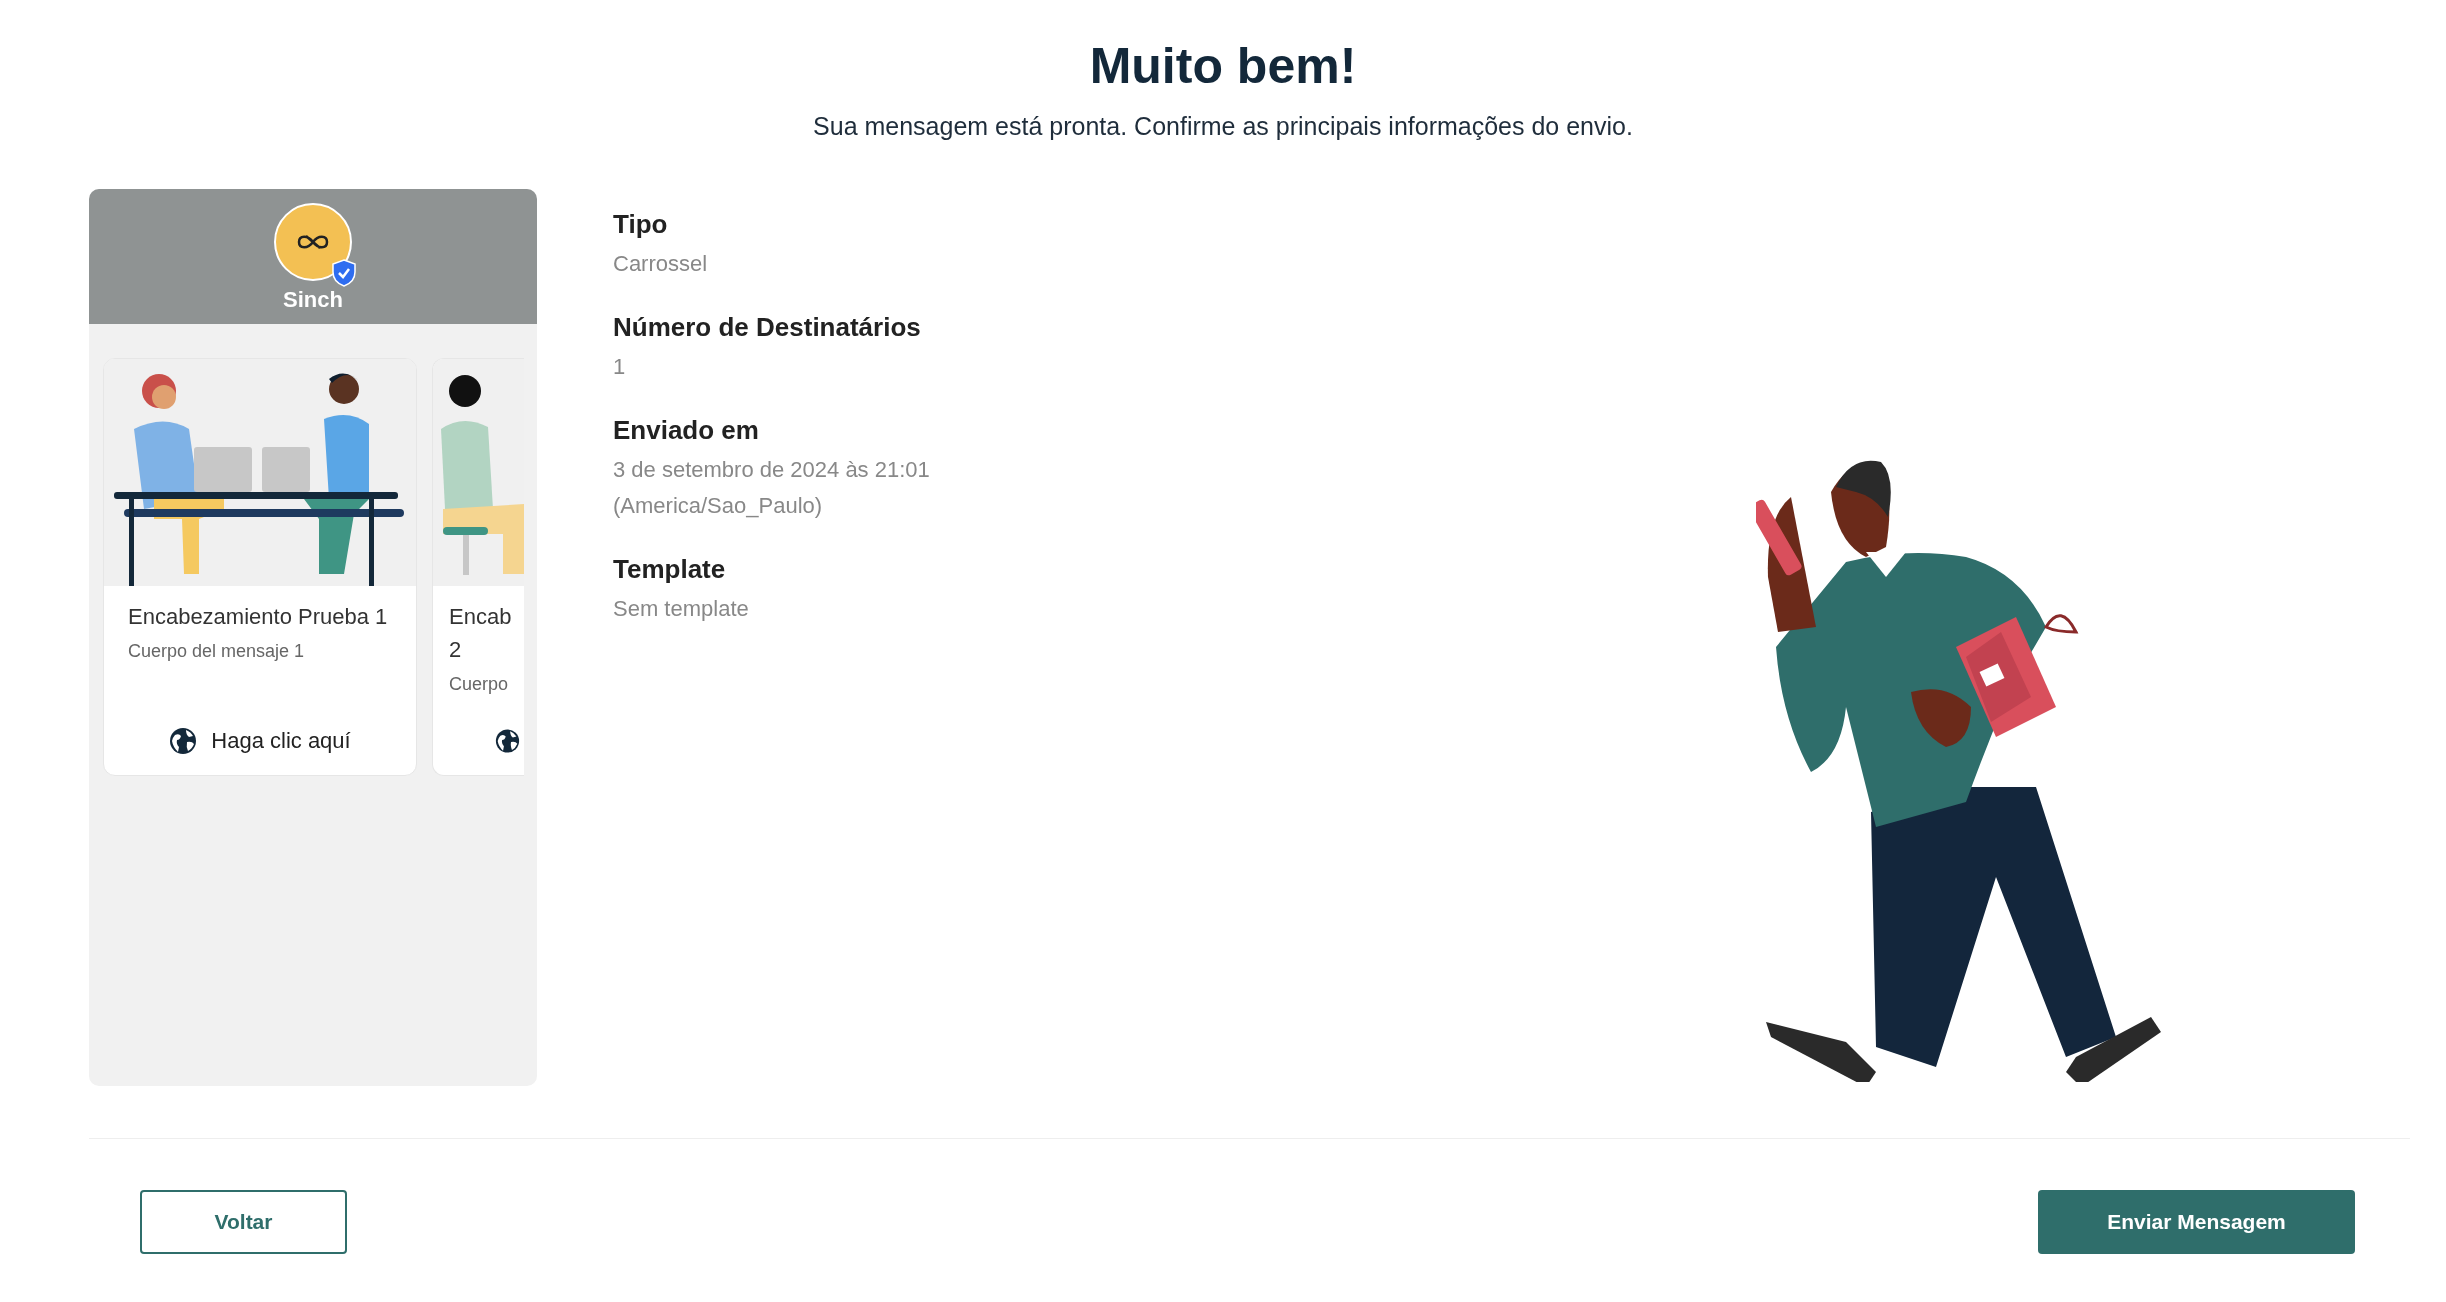 The height and width of the screenshot is (1302, 2446). Describe the element at coordinates (260, 741) in the screenshot. I see `card-link-button: Haga clic aquí` at that location.